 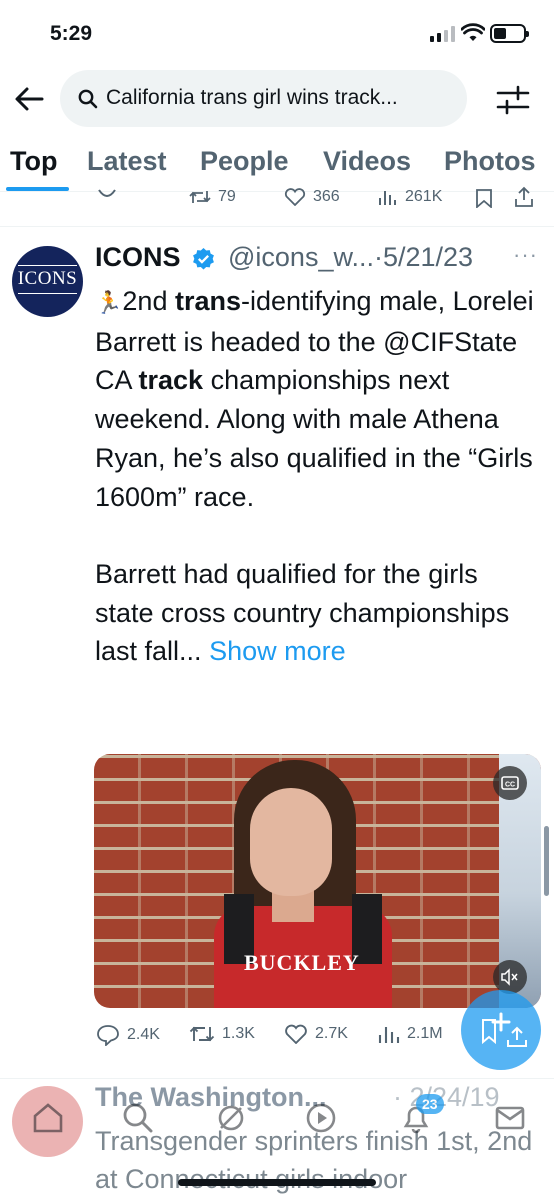 I want to click on view-count: 261K, so click(x=424, y=196).